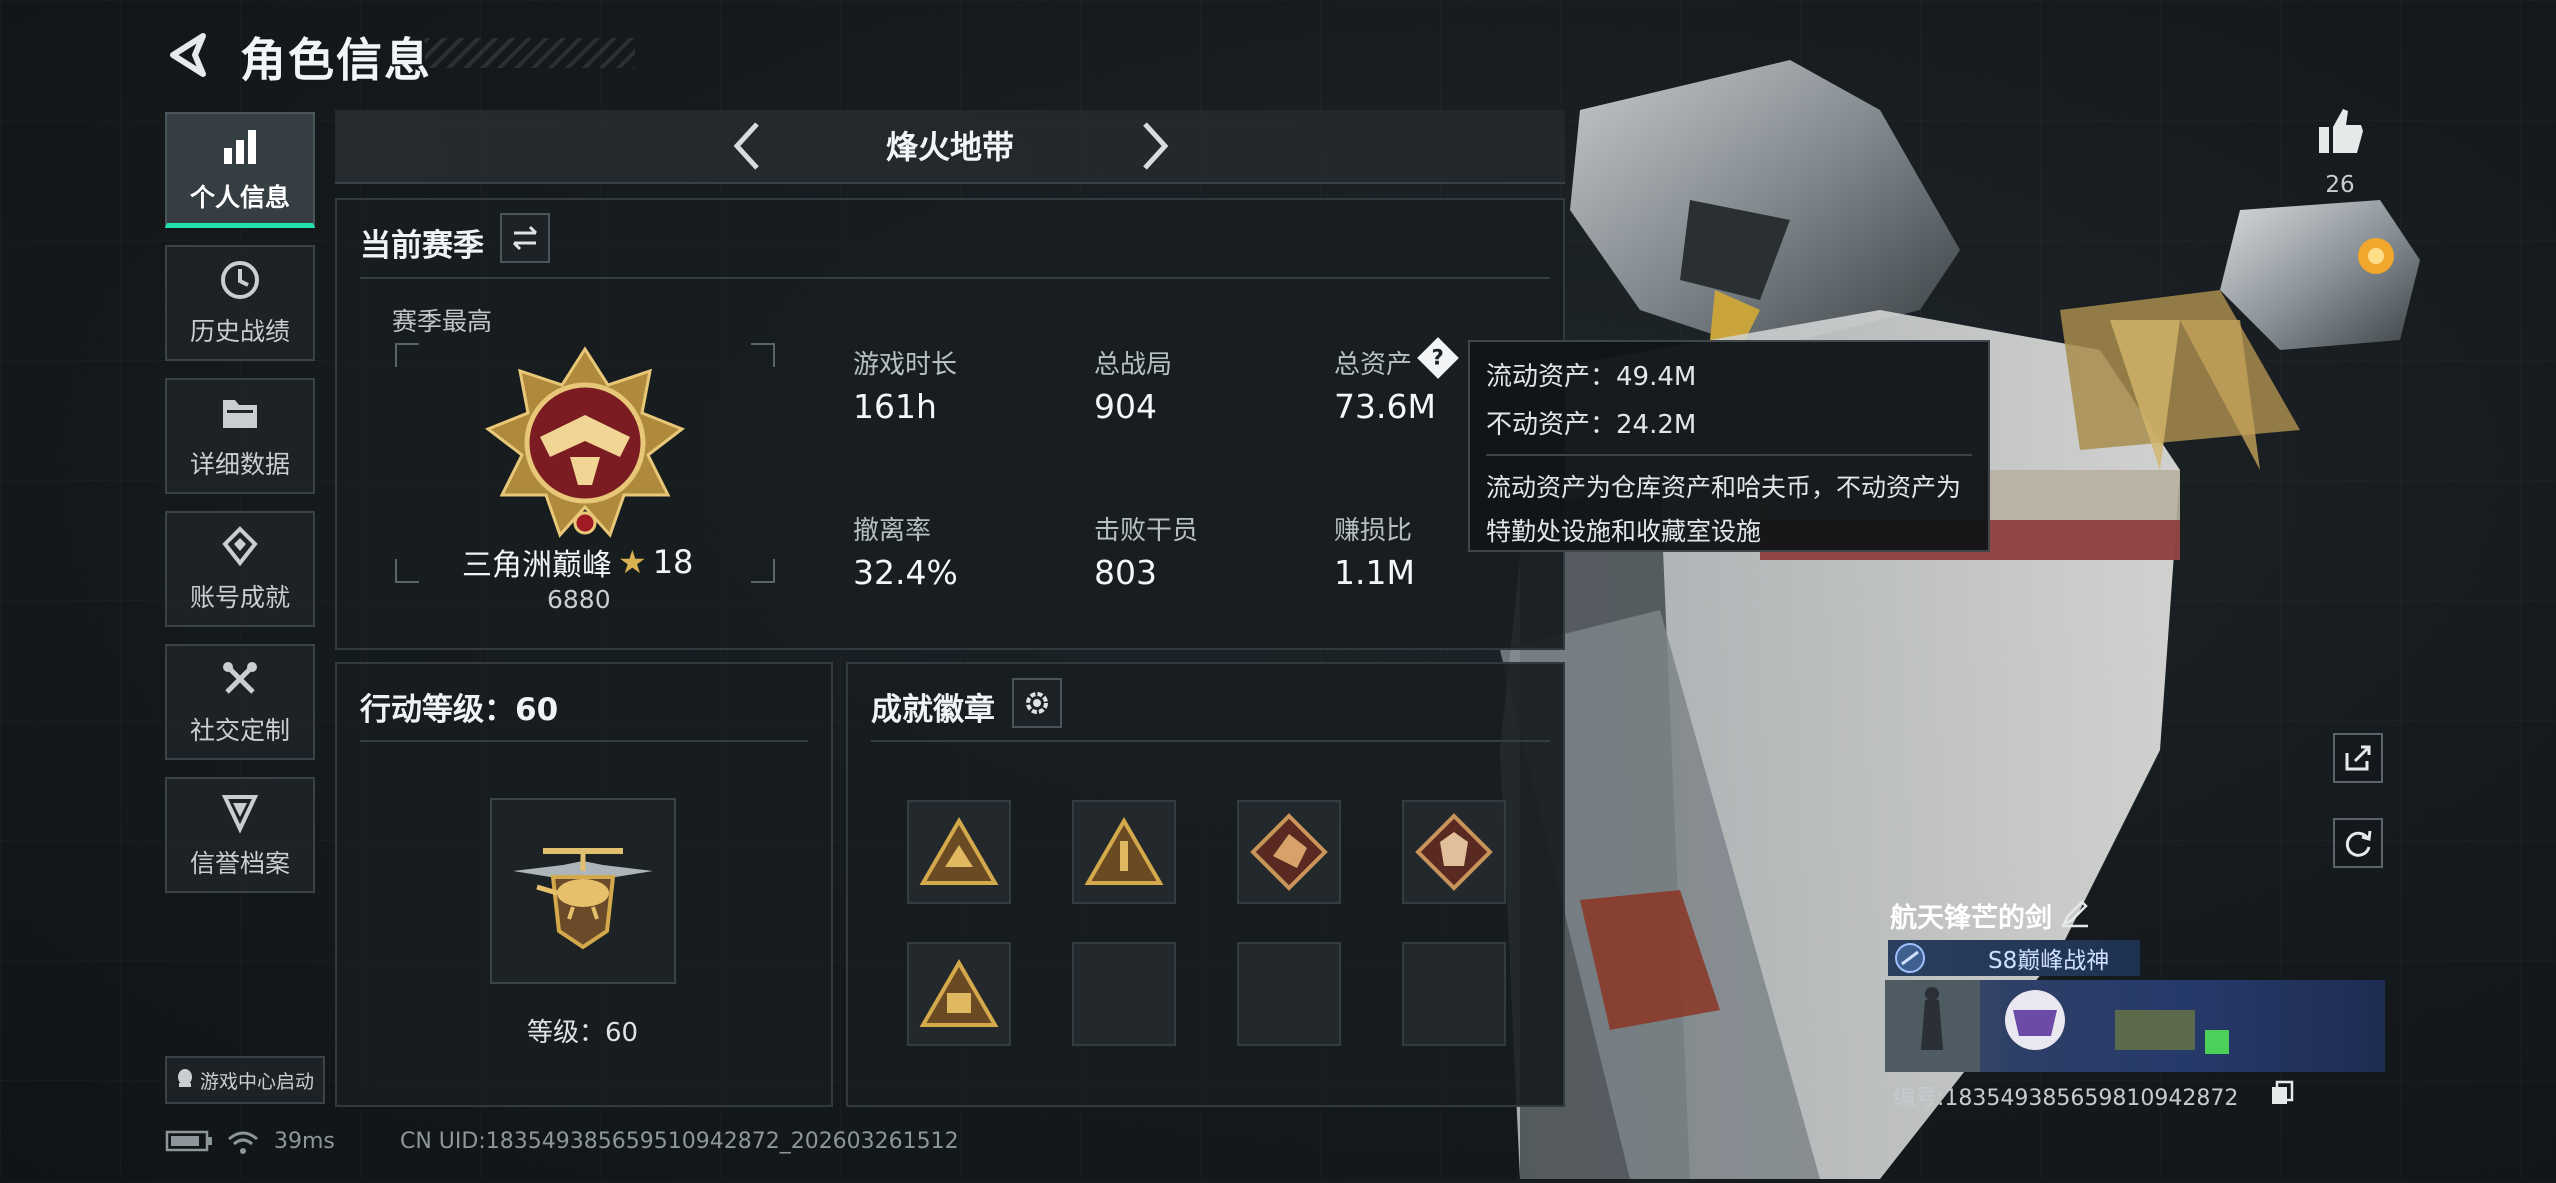 The width and height of the screenshot is (2556, 1183). I want to click on title-emblem-icon, so click(1910, 960).